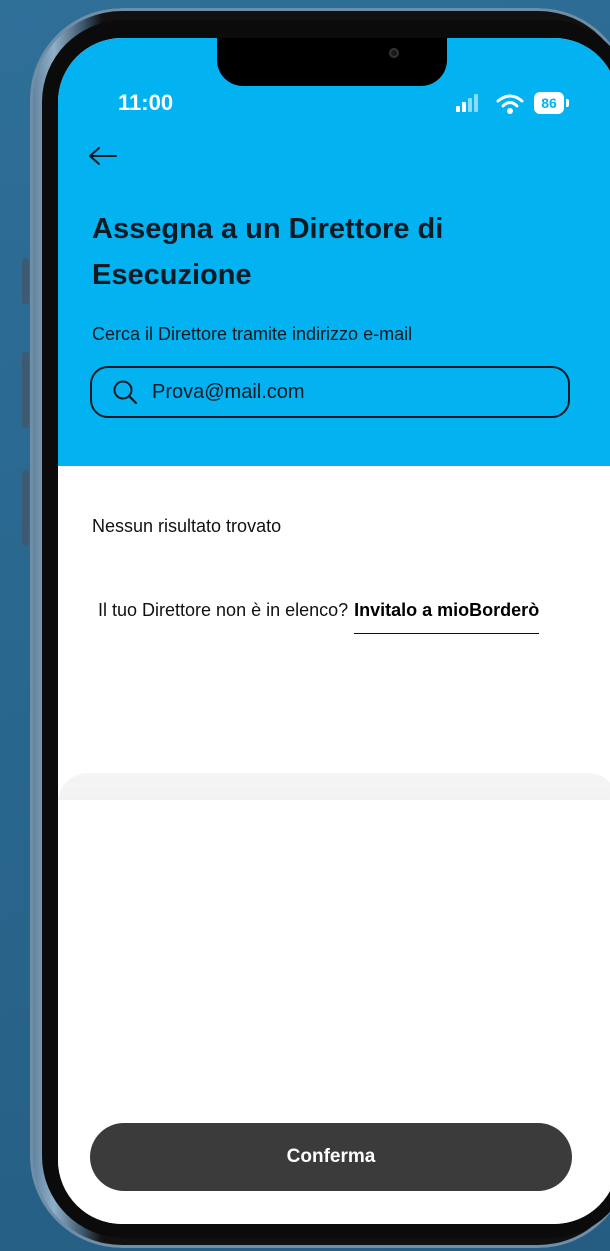 This screenshot has width=610, height=1251. Describe the element at coordinates (447, 617) in the screenshot. I see `invite-link: Invitalo a mioBorderò` at that location.